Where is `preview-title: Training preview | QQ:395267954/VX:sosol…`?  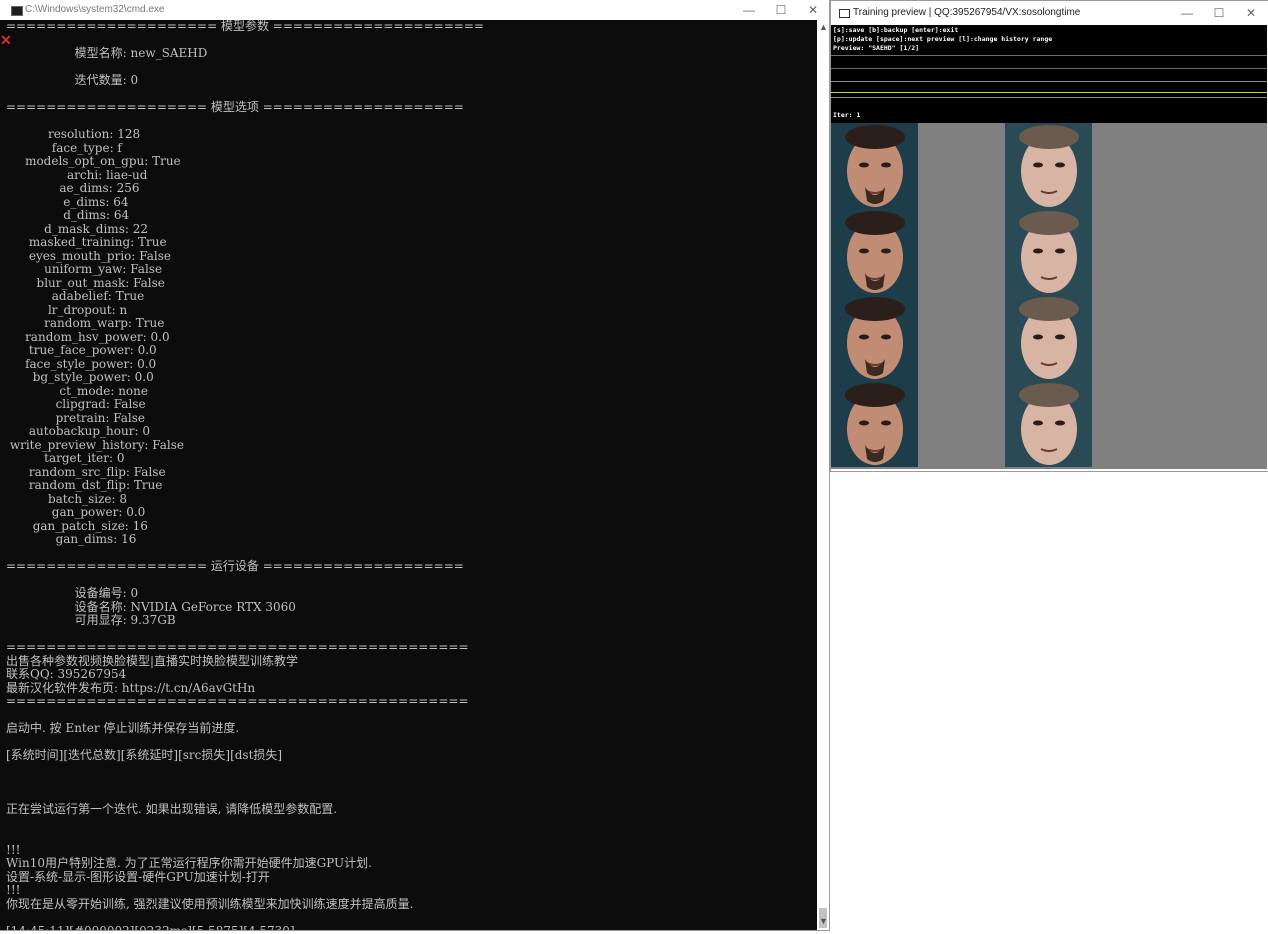
preview-title: Training preview | QQ:395267954/VX:sosol… is located at coordinates (967, 12).